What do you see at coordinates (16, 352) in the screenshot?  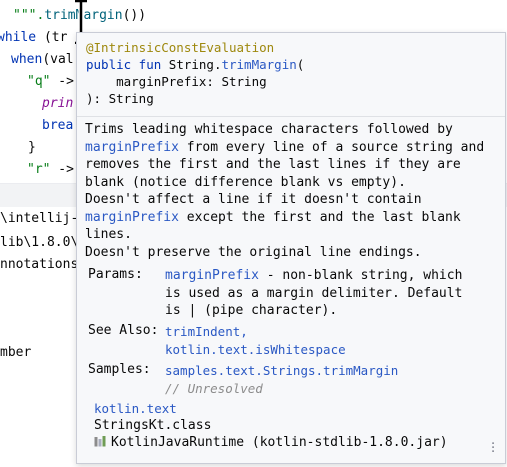 I see `console-line: mber` at bounding box center [16, 352].